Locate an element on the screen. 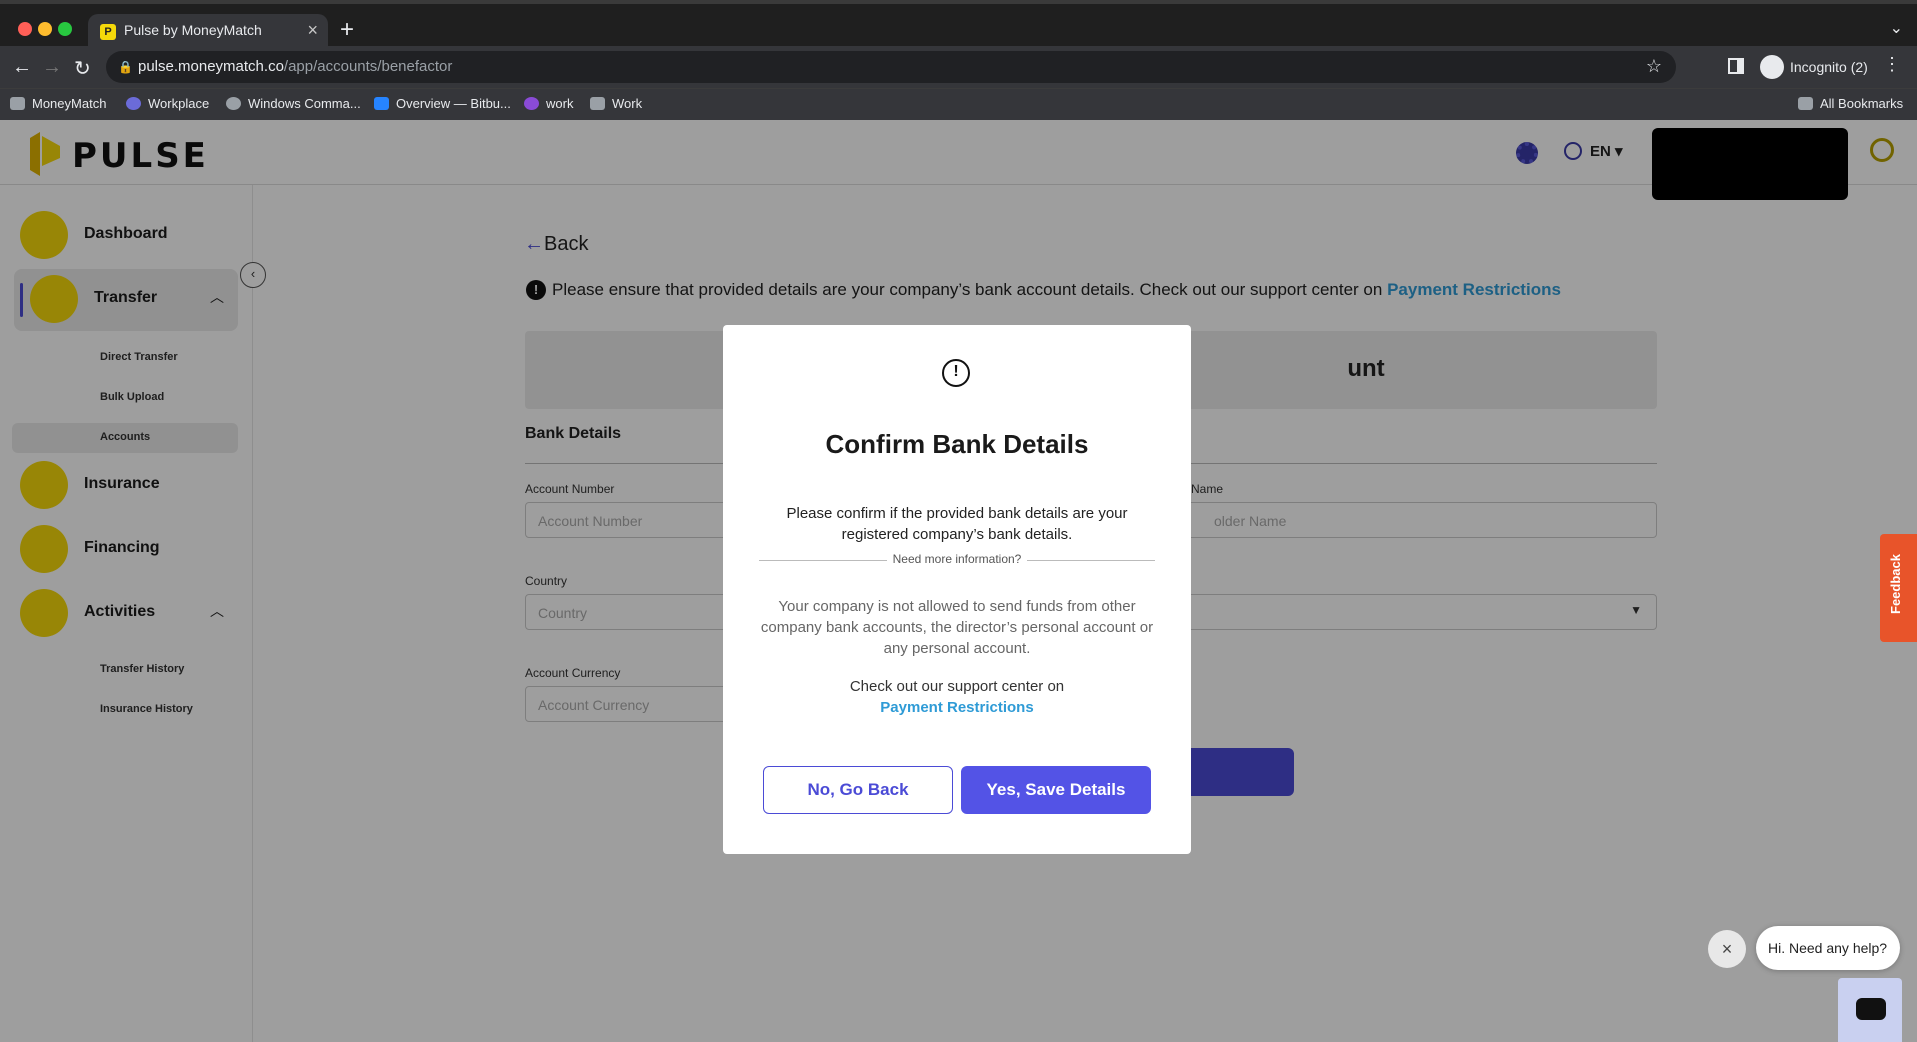  minimize-window-icon is located at coordinates (45, 29).